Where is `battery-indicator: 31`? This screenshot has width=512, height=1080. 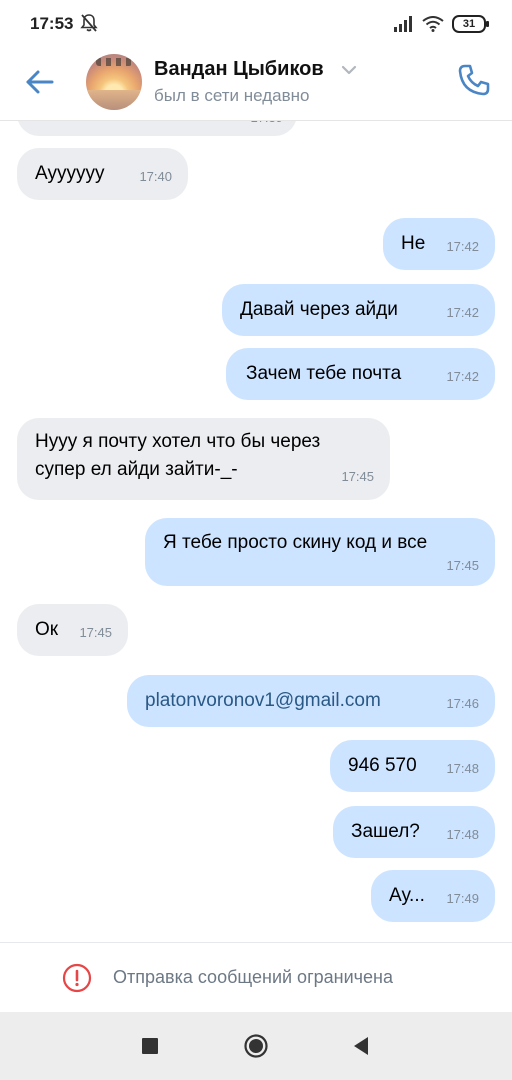 battery-indicator: 31 is located at coordinates (470, 24).